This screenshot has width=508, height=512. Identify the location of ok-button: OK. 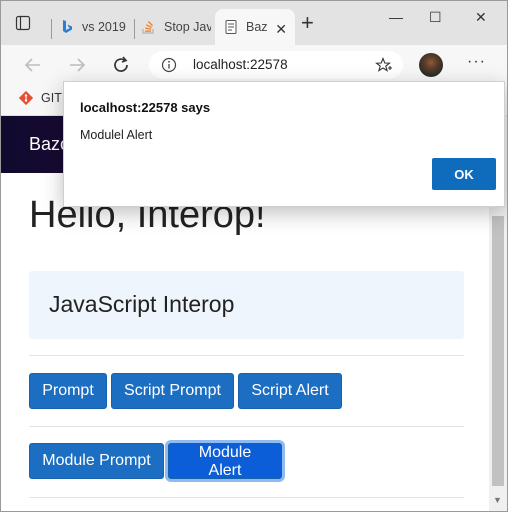
(464, 174).